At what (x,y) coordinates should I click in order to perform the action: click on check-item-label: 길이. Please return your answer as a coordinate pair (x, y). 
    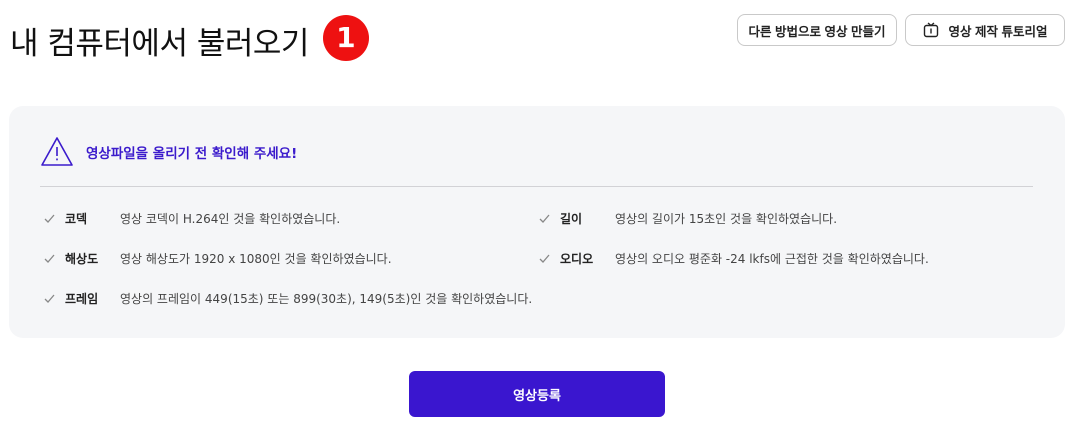
    Looking at the image, I should click on (571, 219).